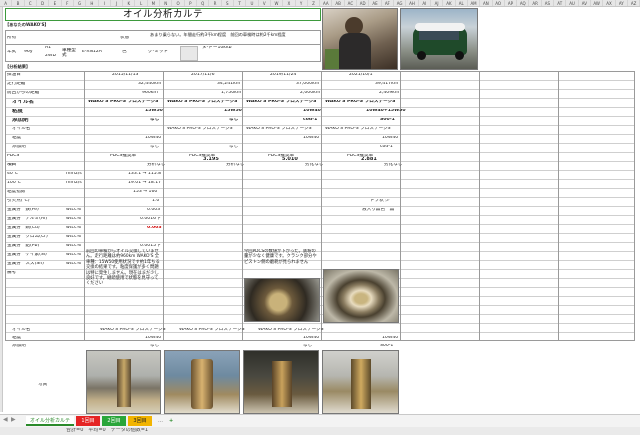  Describe the element at coordinates (400, 3) in the screenshot. I see `column-letter: AG` at that location.